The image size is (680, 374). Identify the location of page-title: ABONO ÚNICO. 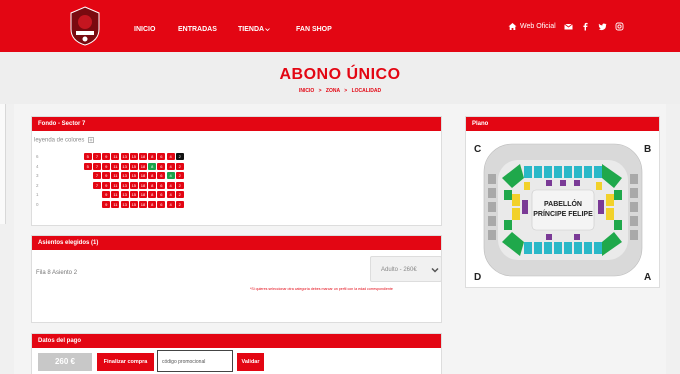
(340, 74).